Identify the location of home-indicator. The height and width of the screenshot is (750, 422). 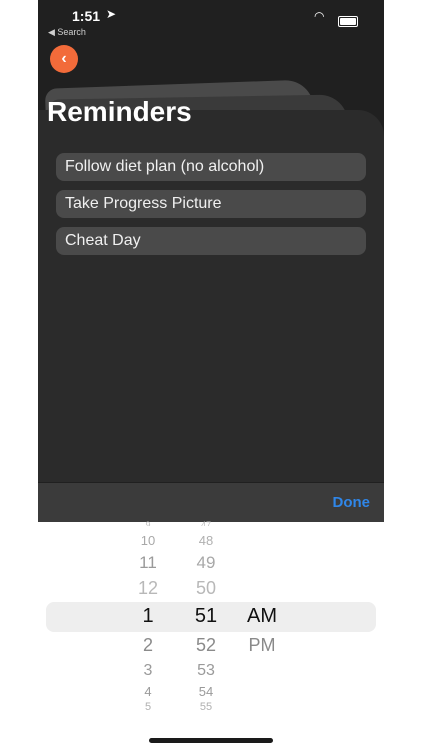
(211, 740).